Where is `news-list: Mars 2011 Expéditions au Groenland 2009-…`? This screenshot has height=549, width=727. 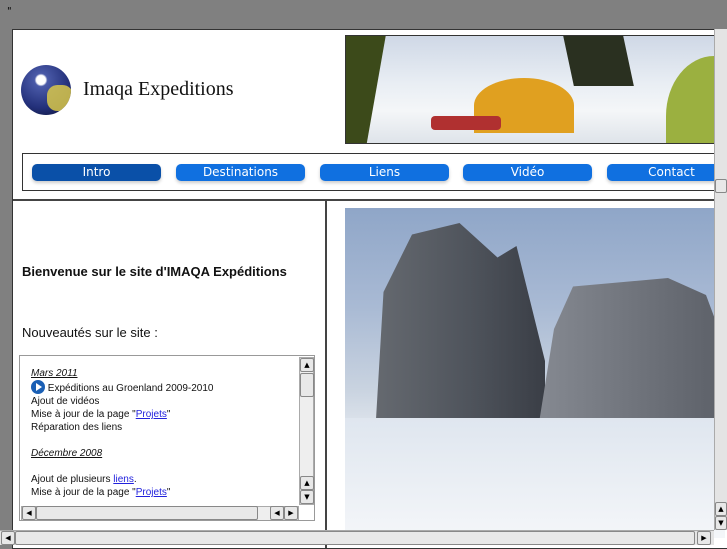
news-list: Mars 2011 Expéditions au Groenland 2009-… is located at coordinates (161, 433).